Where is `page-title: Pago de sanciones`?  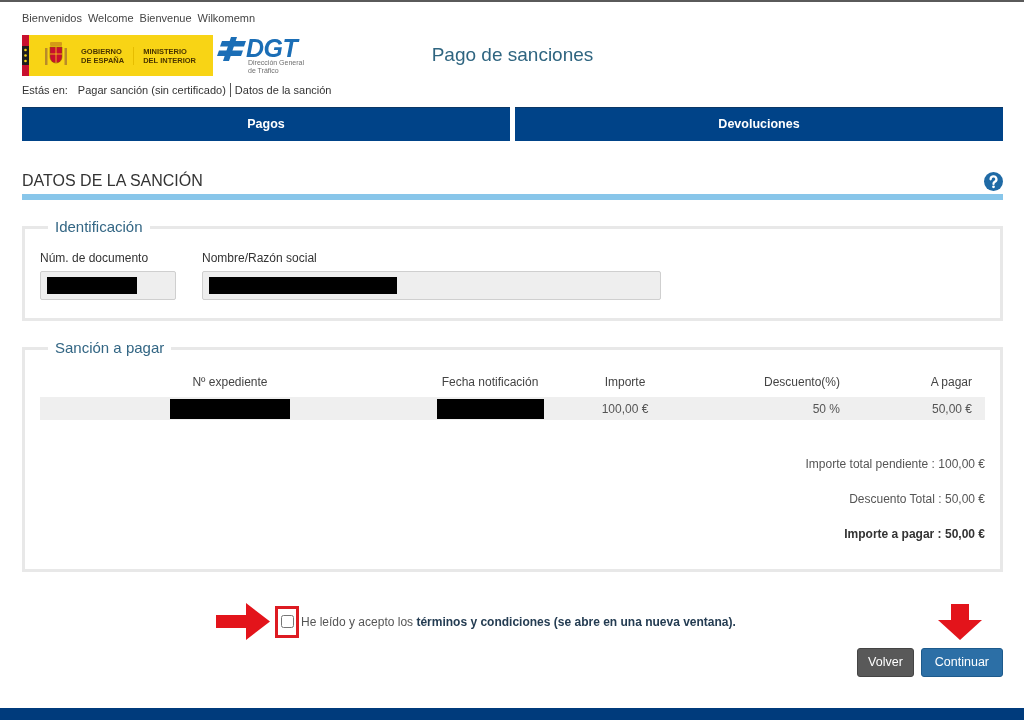 page-title: Pago de sanciones is located at coordinates (512, 55).